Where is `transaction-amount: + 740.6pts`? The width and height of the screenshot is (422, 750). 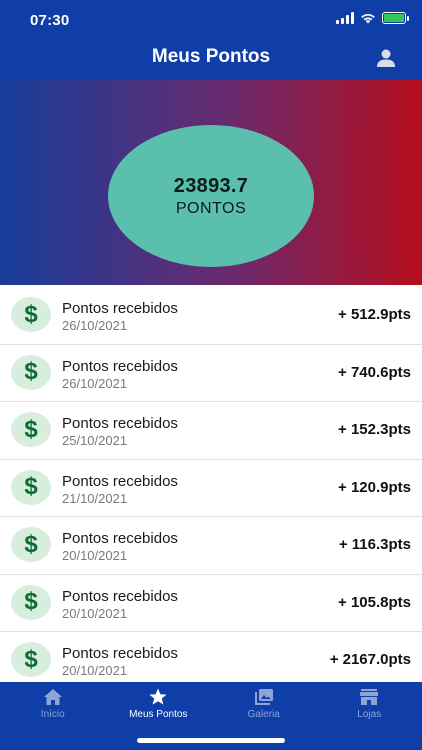
transaction-amount: + 740.6pts is located at coordinates (374, 372).